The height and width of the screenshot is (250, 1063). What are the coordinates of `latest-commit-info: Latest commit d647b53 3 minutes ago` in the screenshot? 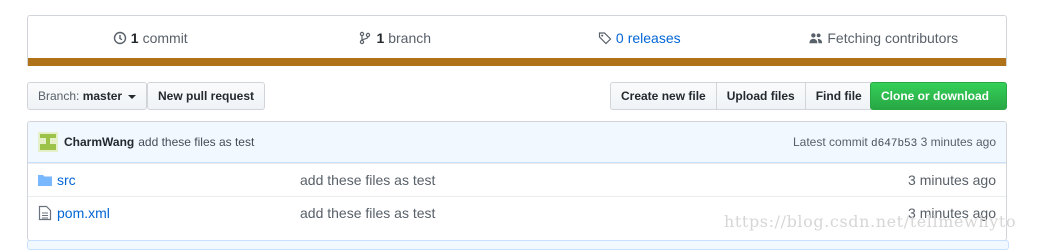 It's located at (894, 142).